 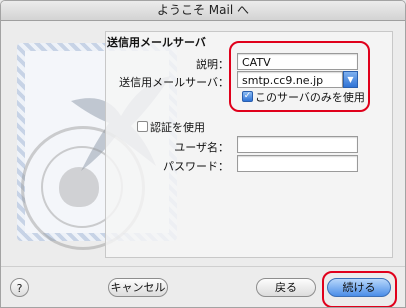 What do you see at coordinates (174, 82) in the screenshot?
I see `outgoing-server-label: 送信用メールサーバ：` at bounding box center [174, 82].